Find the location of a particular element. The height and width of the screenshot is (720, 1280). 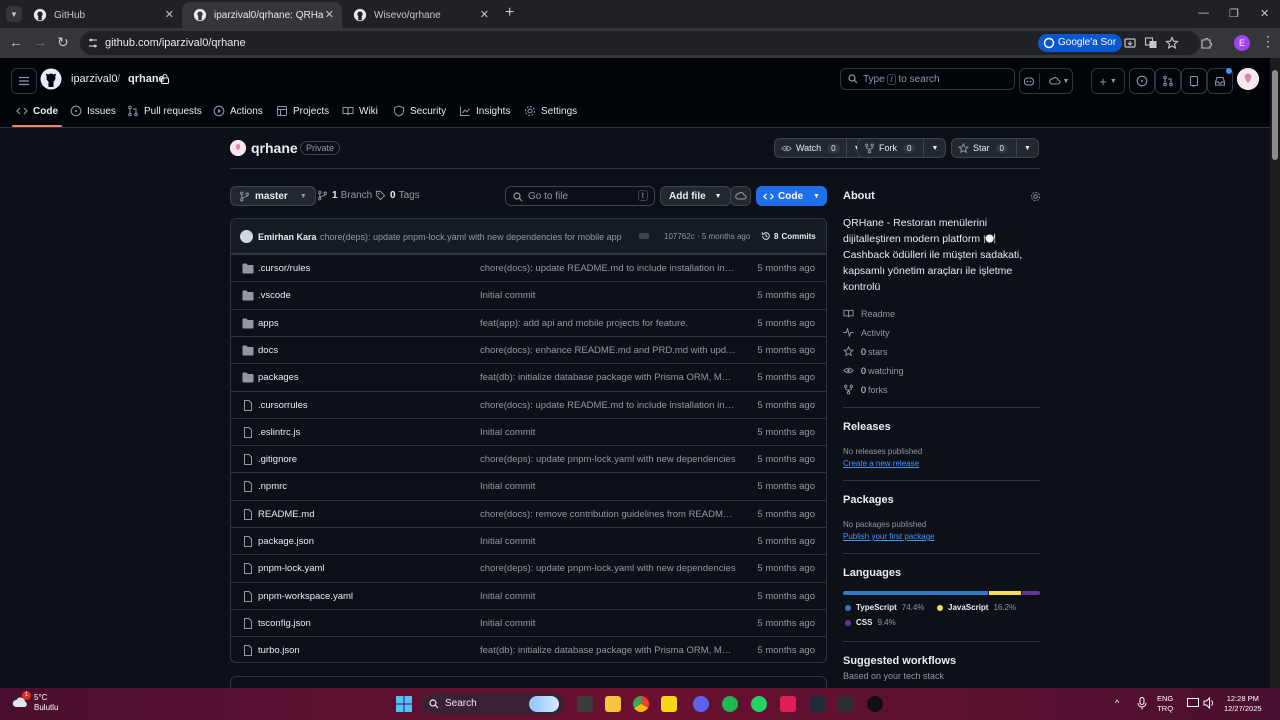

translate-icon is located at coordinates (1151, 43).